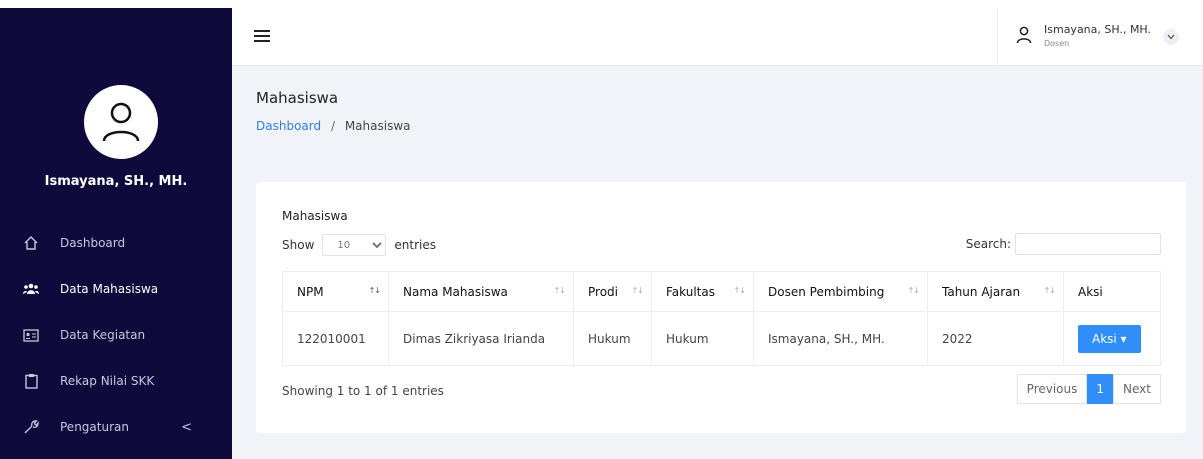 The height and width of the screenshot is (459, 1203). Describe the element at coordinates (1171, 37) in the screenshot. I see `chevron-down-icon` at that location.